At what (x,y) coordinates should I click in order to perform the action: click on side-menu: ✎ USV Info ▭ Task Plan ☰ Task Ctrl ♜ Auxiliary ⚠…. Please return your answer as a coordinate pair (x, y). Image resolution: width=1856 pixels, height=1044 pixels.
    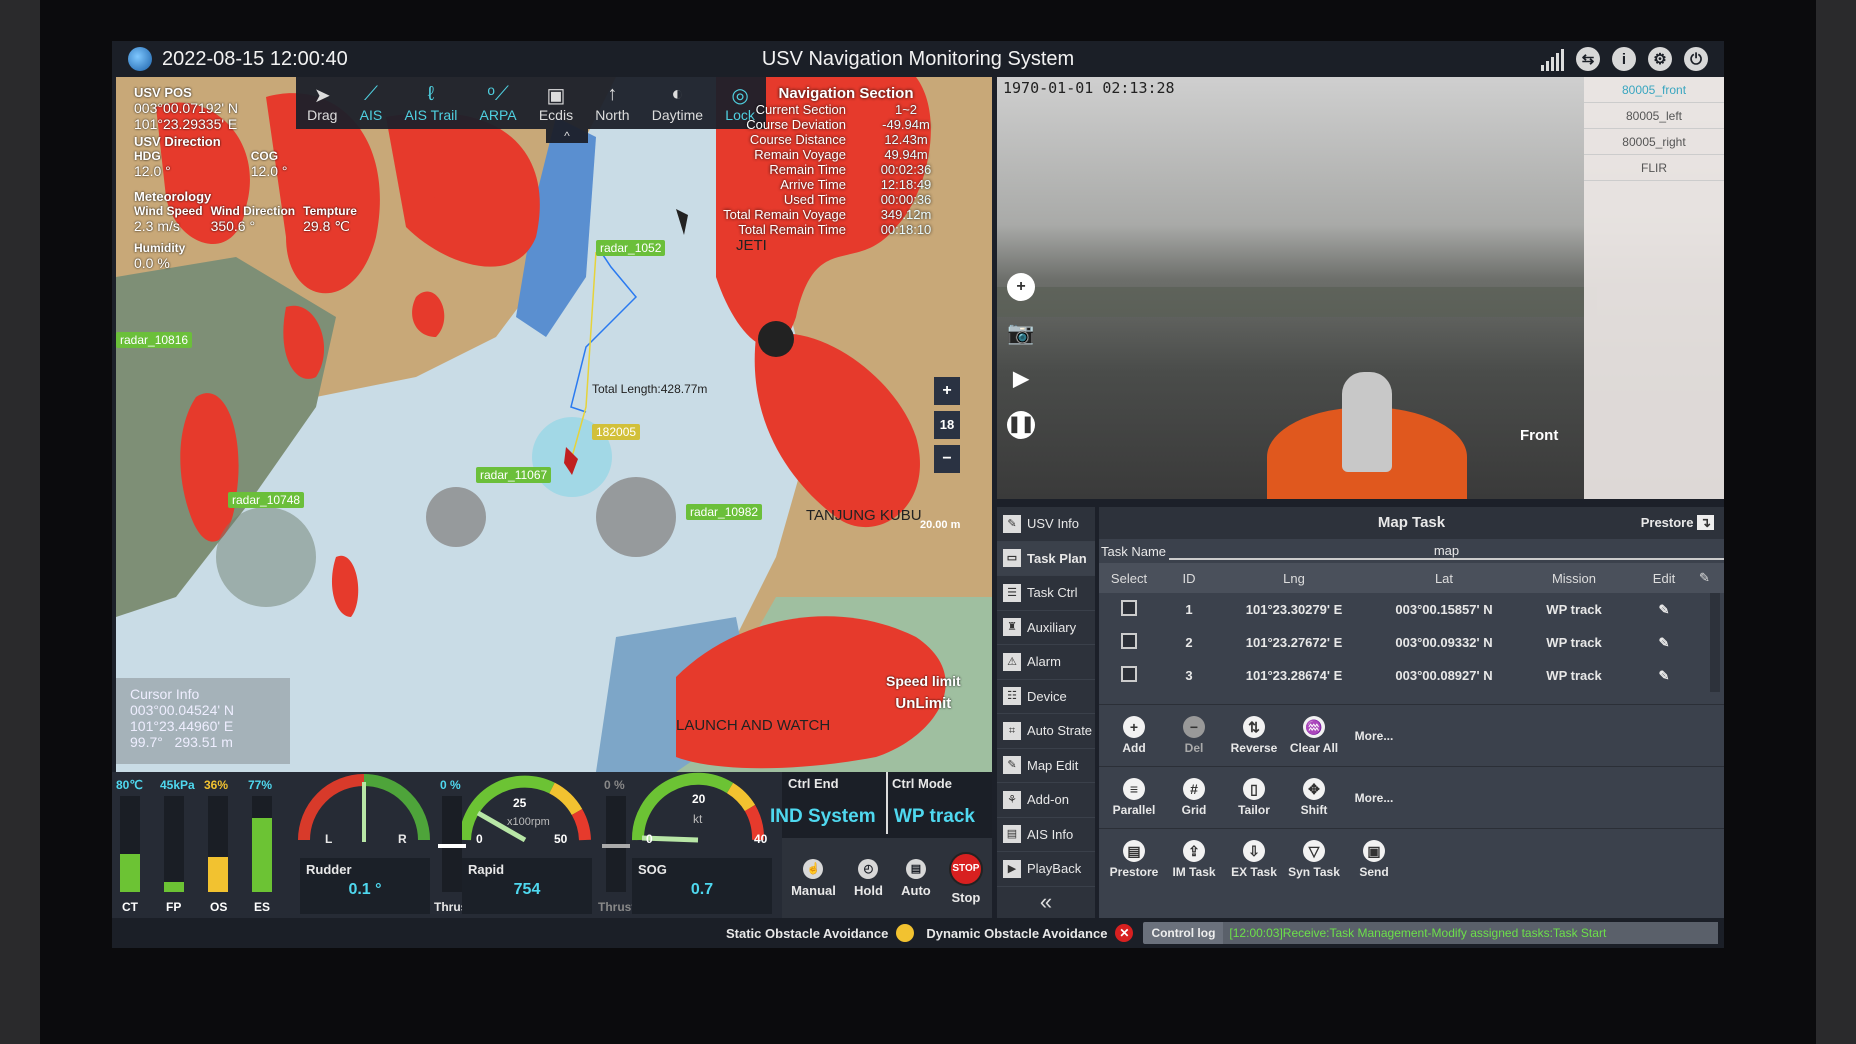
    Looking at the image, I should click on (1046, 712).